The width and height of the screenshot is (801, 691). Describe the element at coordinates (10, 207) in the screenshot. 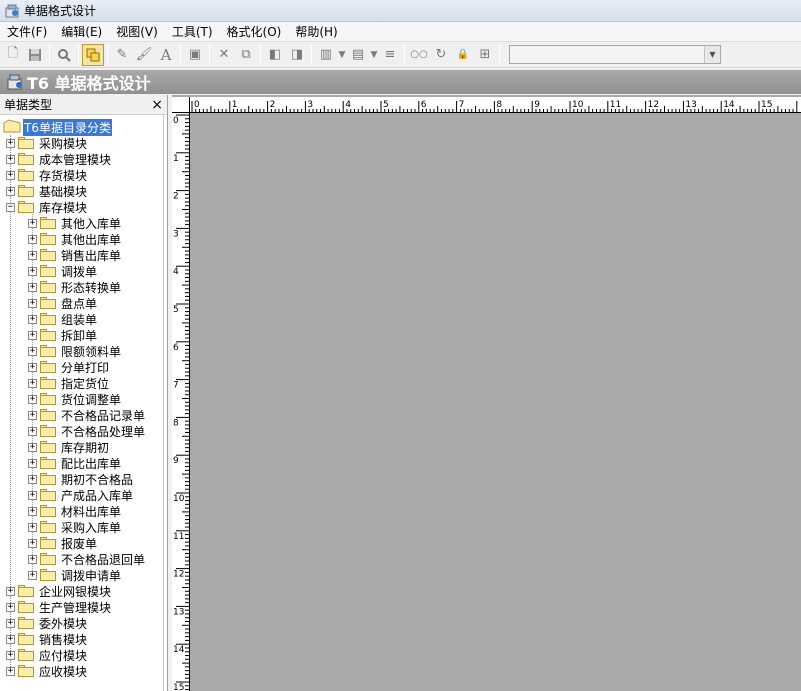

I see `collapse-icon: −` at that location.